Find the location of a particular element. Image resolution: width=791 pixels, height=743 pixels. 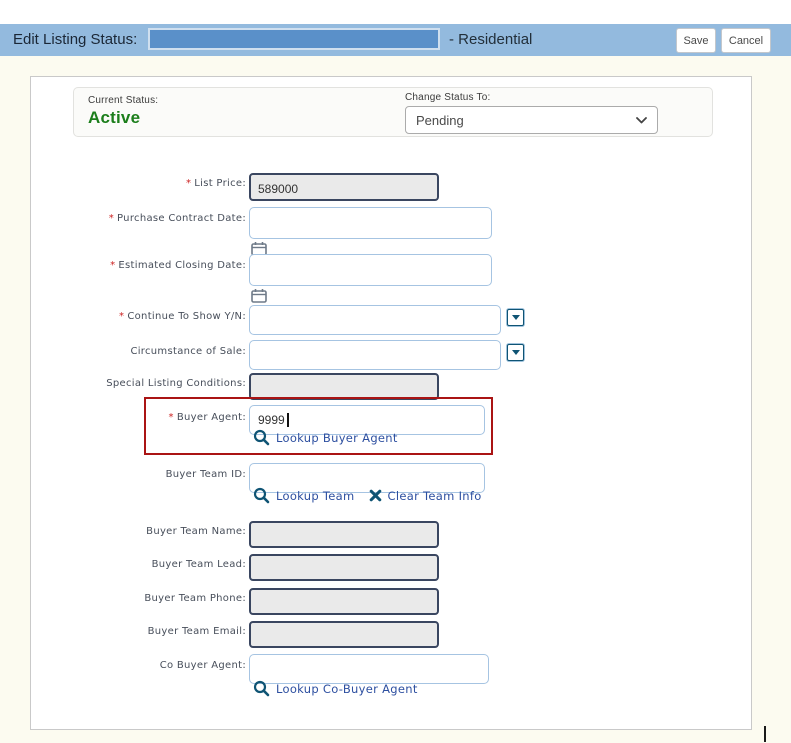

buyer-agent-label: * Buyer Agent: is located at coordinates (207, 417).